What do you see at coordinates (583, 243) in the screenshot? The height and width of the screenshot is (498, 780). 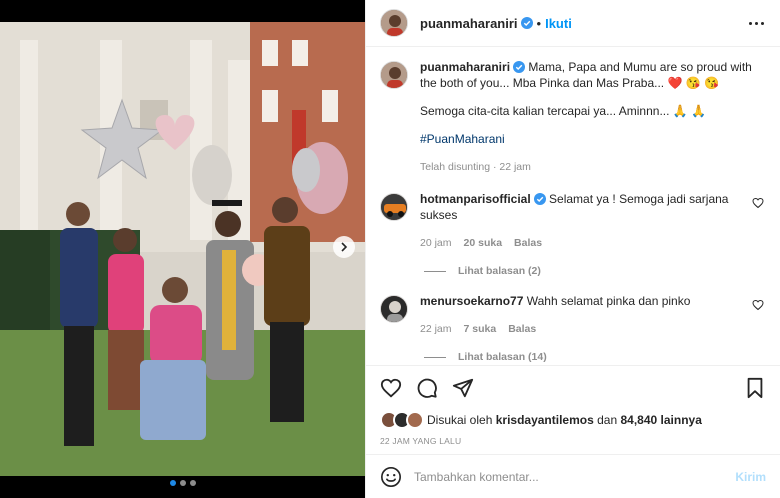 I see `comment-meta: 20 jam 20 suka Balas` at bounding box center [583, 243].